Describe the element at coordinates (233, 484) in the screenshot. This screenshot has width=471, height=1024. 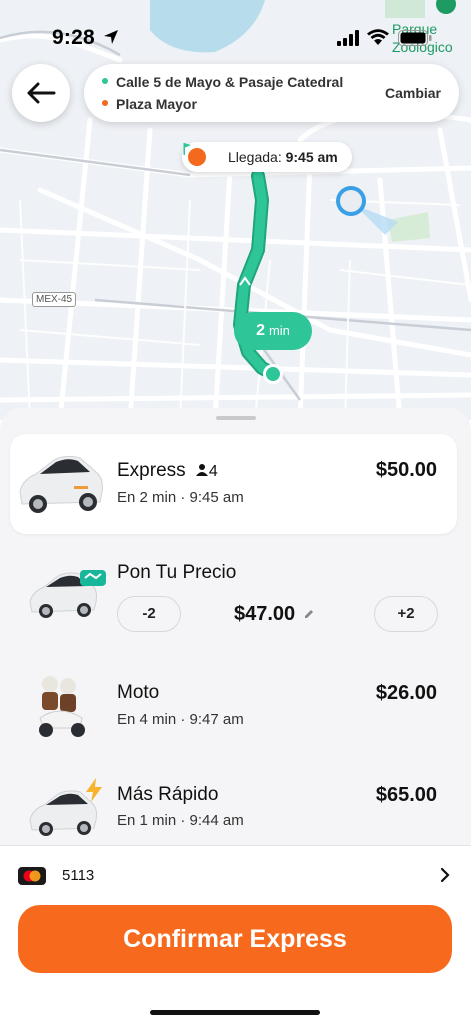
I see `ride-option-express: Express 4 En 2 min · 9:45 am $50.00` at that location.